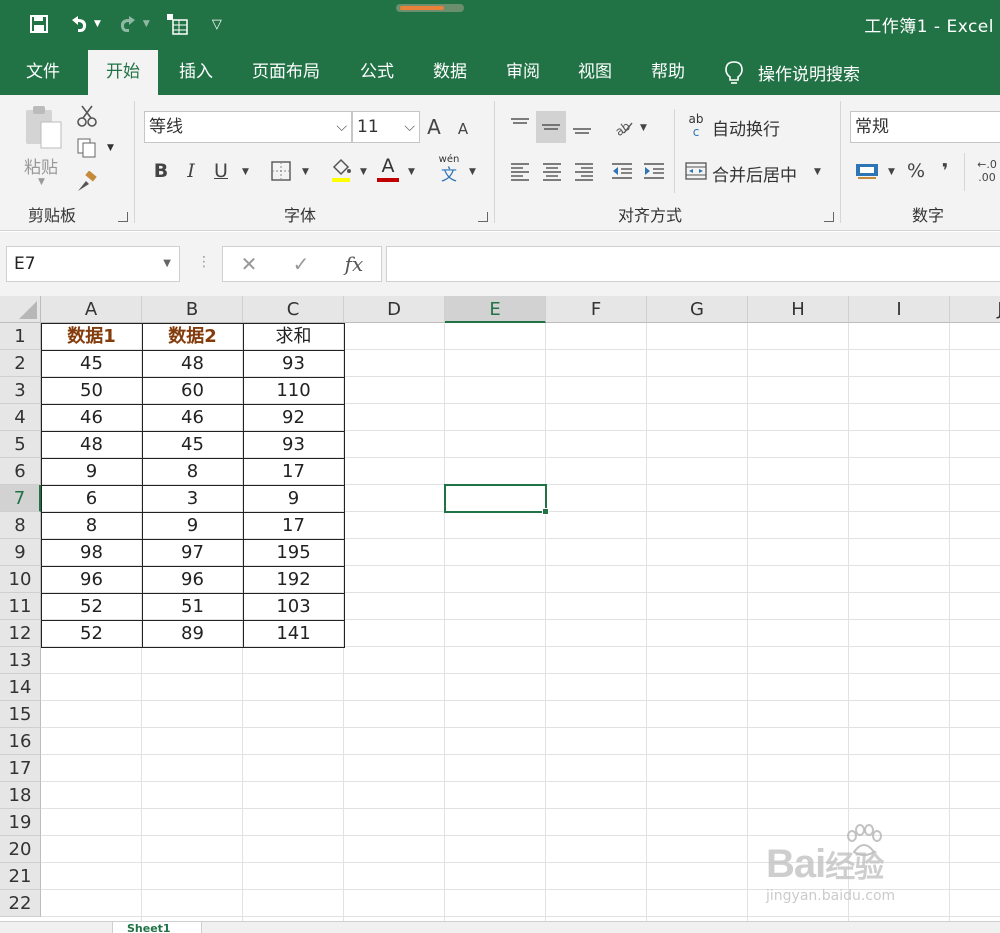  Describe the element at coordinates (177, 24) in the screenshot. I see `form-icon` at that location.